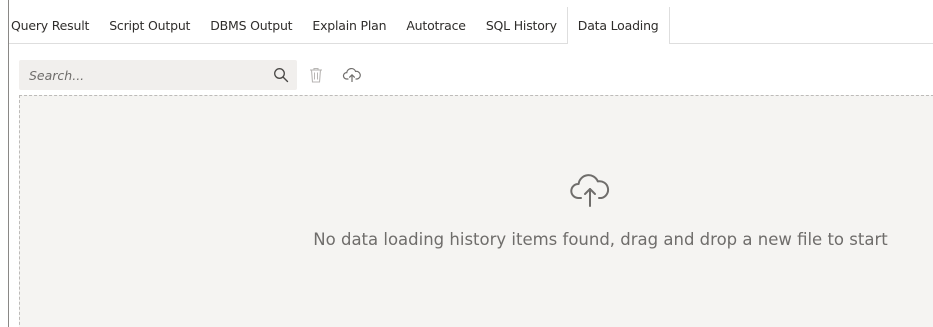 The image size is (933, 327). What do you see at coordinates (618, 25) in the screenshot?
I see `tab-data-loading: Data Loading` at bounding box center [618, 25].